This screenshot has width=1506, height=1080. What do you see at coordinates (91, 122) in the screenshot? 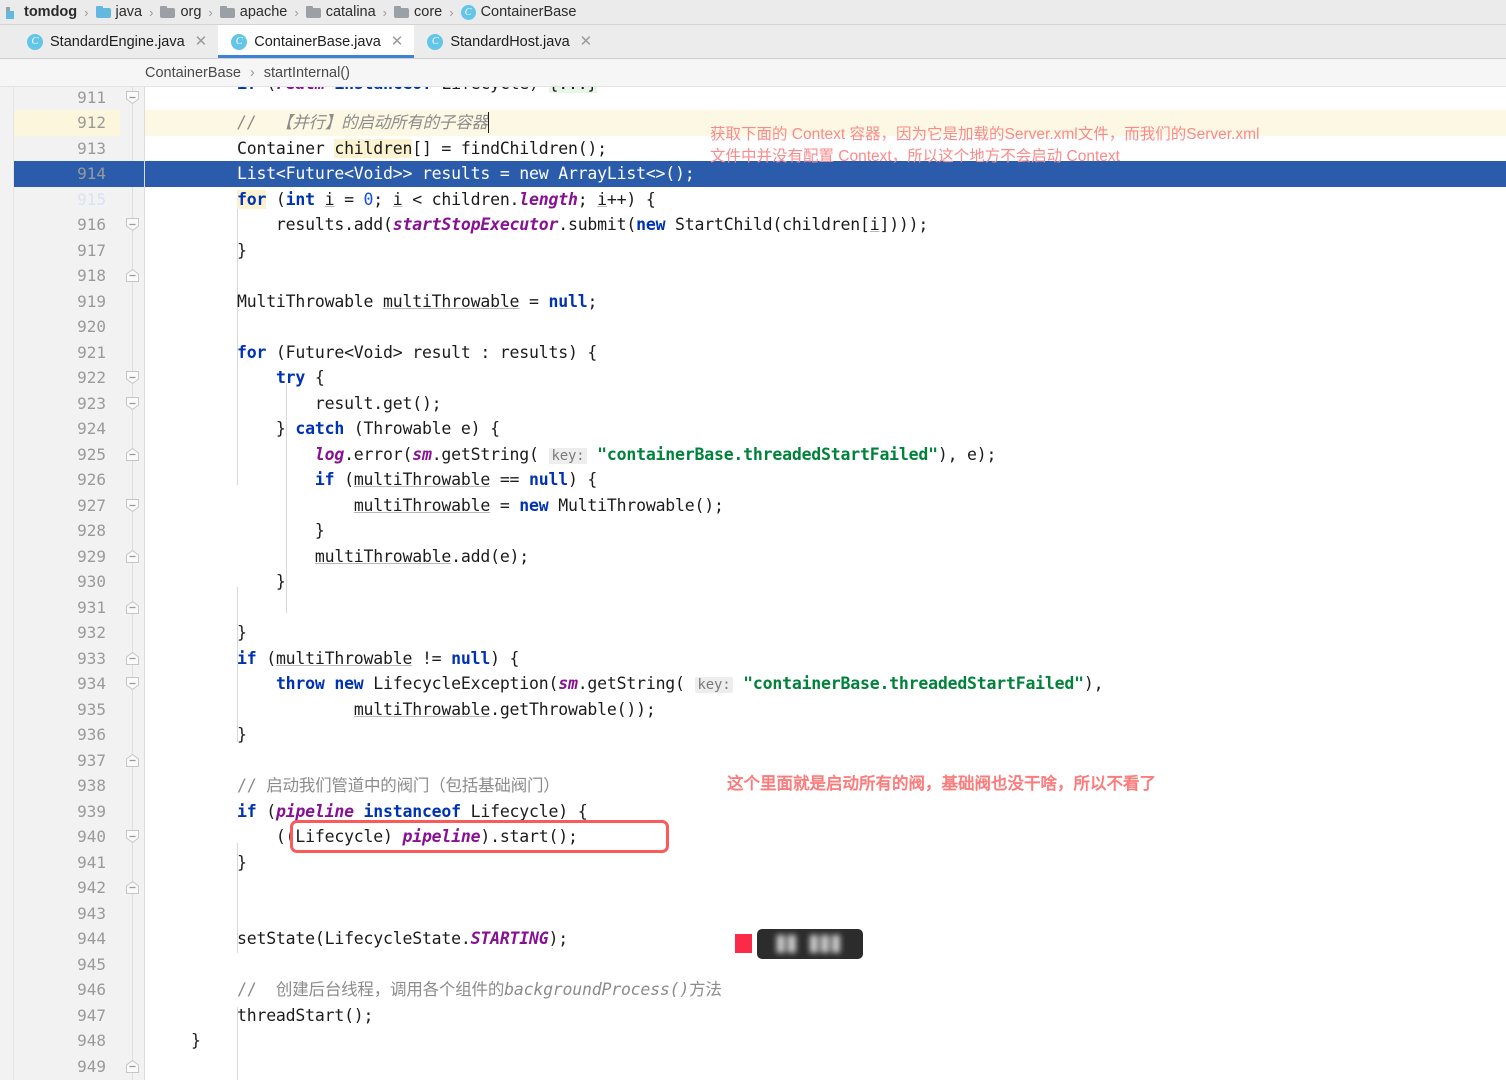
I see `line-number: 912` at bounding box center [91, 122].